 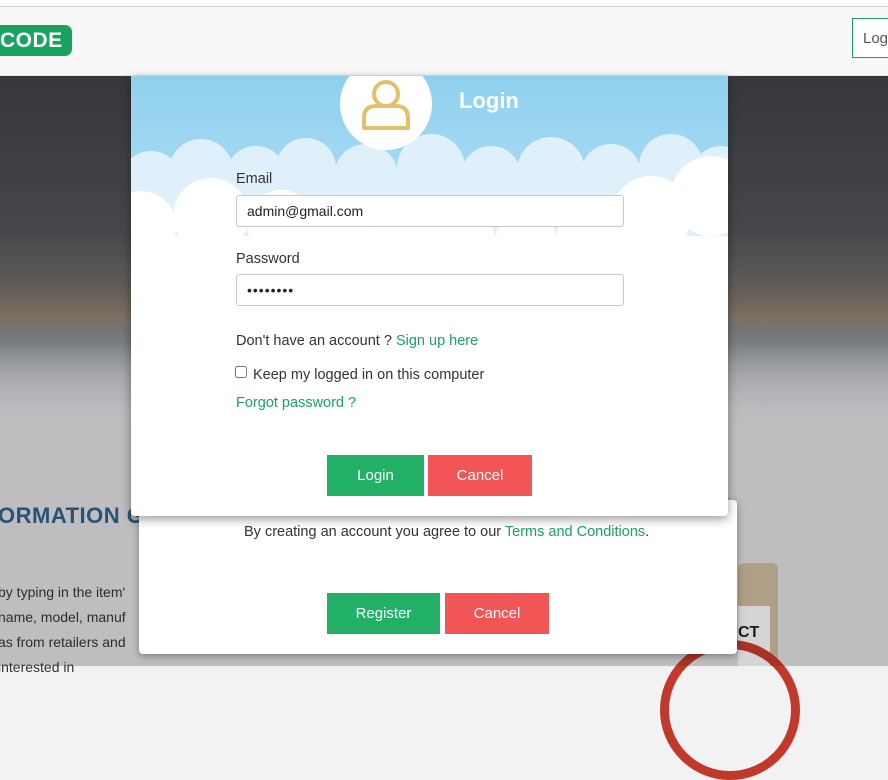 I want to click on forgot-password-link: Forgot password ?, so click(x=296, y=403).